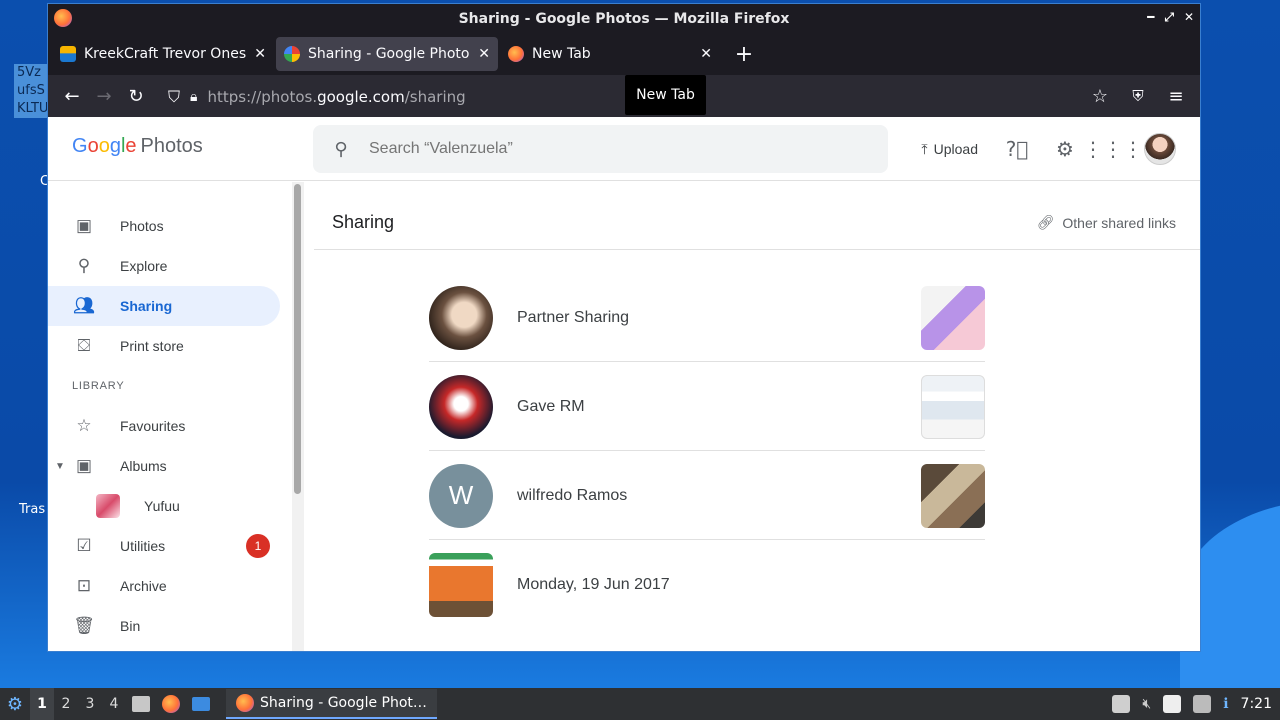 The width and height of the screenshot is (1280, 720). I want to click on upload-label: Upload, so click(955, 149).